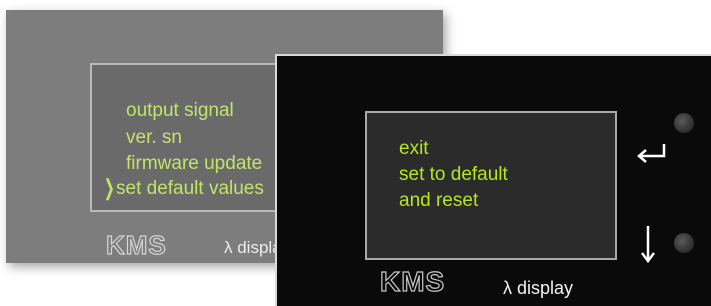 This screenshot has width=711, height=306. What do you see at coordinates (190, 188) in the screenshot?
I see `menu-item-set-default-values: set default values` at bounding box center [190, 188].